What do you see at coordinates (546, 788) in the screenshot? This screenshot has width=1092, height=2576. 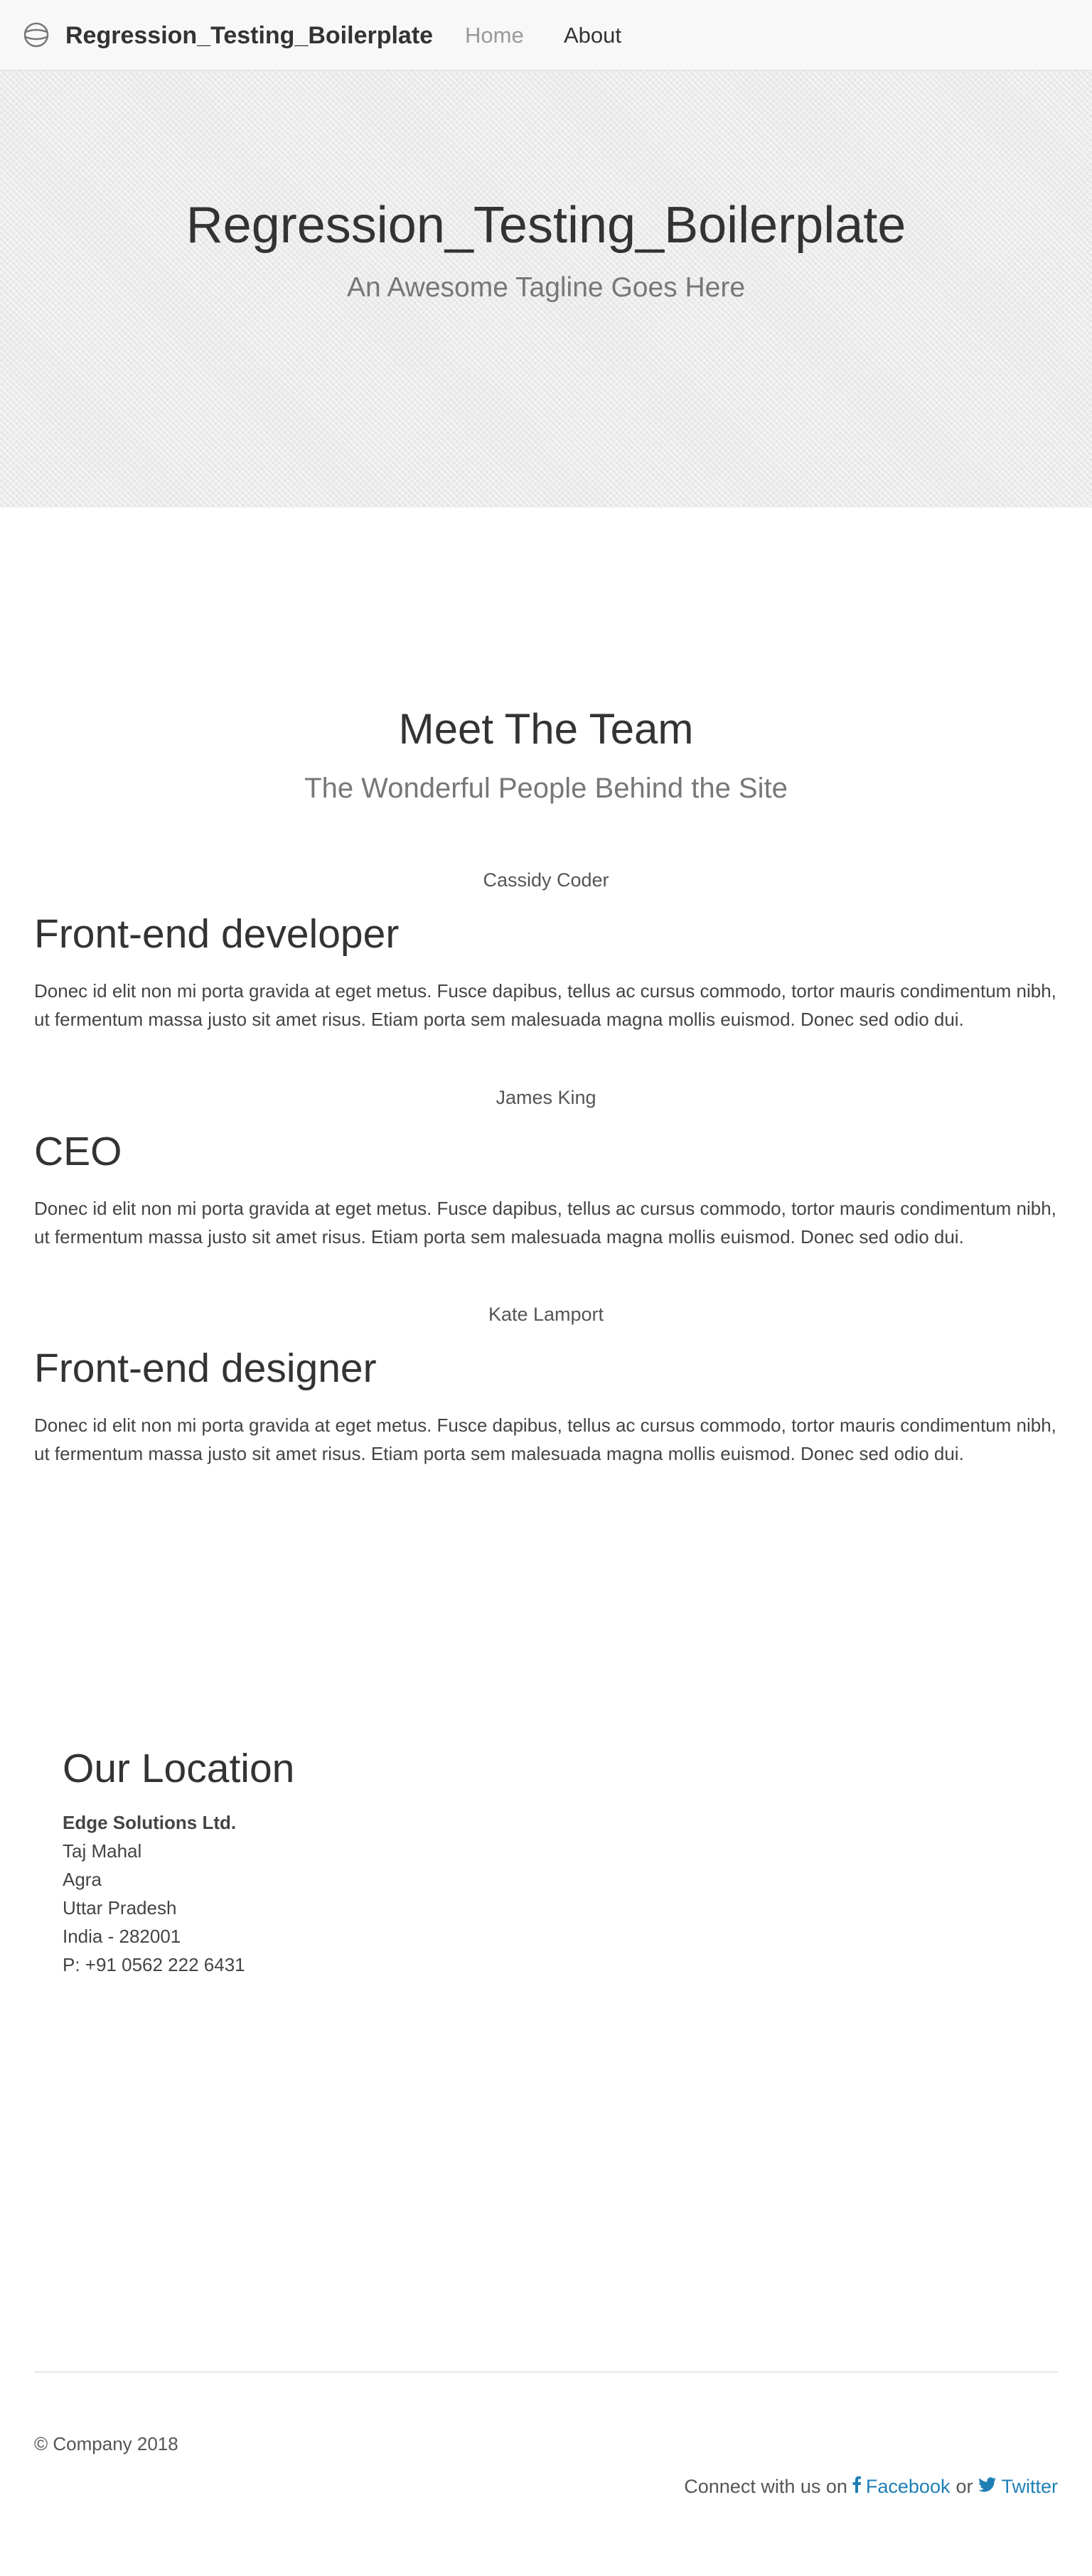 I see `team-subheading: The Wonderful People Behind the Site` at bounding box center [546, 788].